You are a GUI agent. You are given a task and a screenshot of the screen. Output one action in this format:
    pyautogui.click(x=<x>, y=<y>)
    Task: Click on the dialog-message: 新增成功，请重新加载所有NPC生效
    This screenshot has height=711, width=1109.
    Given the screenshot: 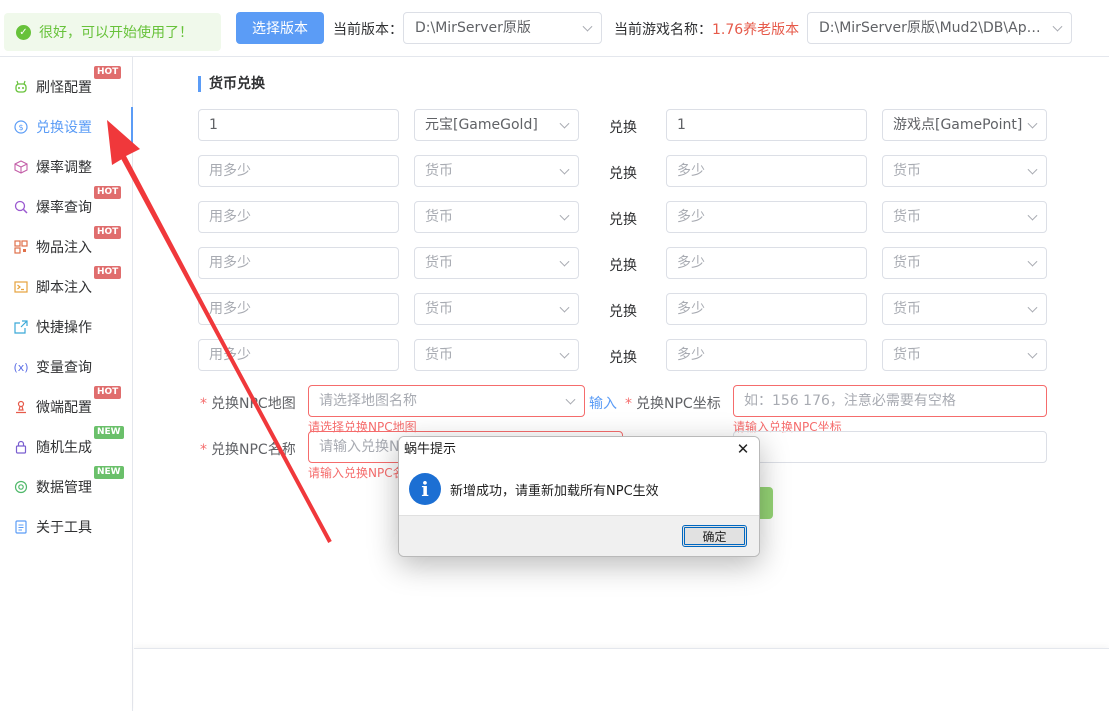 What is the action you would take?
    pyautogui.click(x=554, y=491)
    